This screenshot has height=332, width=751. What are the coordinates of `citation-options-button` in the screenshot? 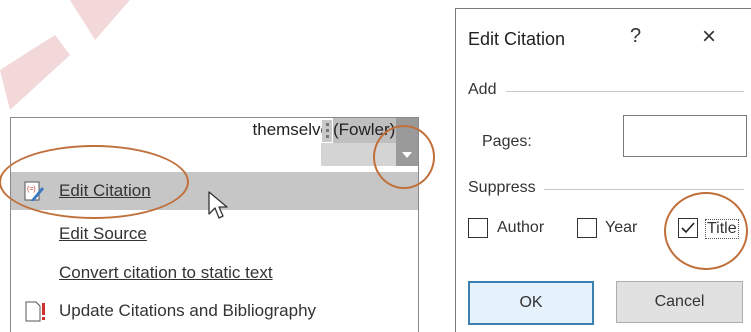 It's located at (407, 142).